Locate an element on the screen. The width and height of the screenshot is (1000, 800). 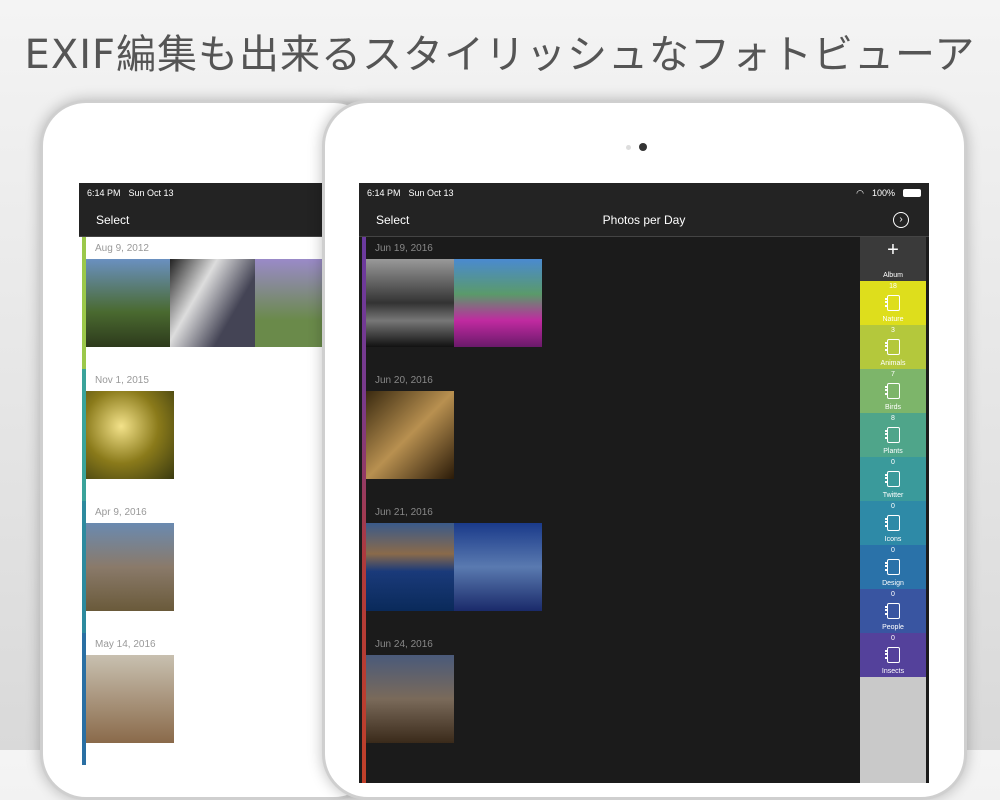
album-people: 0 People is located at coordinates (893, 611).